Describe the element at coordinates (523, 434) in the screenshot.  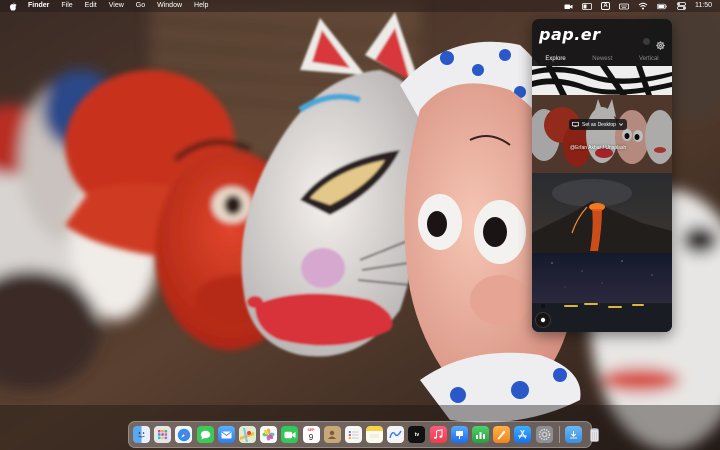
I see `app-store-icon` at that location.